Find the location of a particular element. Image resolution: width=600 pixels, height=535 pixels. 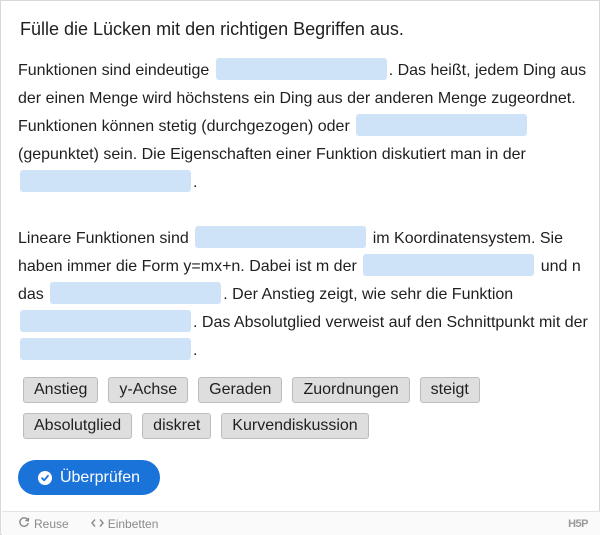

reuse-icon is located at coordinates (24, 523).